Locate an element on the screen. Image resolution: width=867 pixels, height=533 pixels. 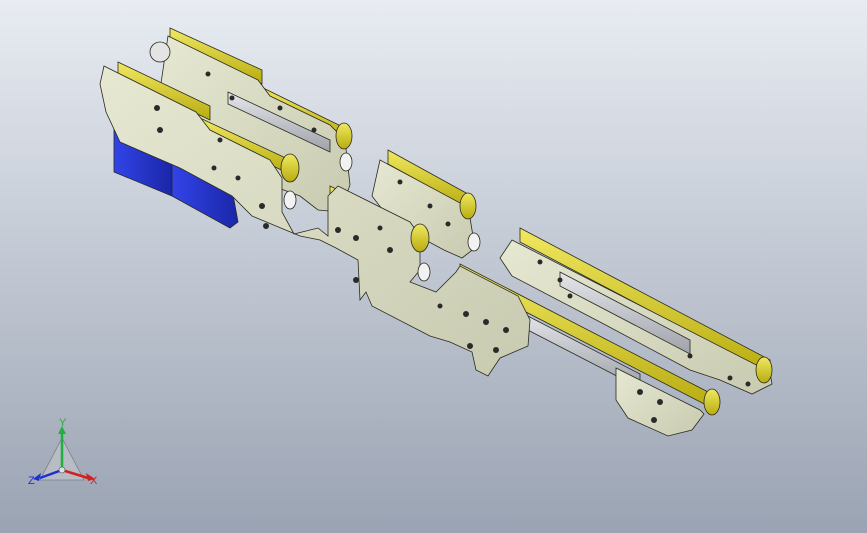
triad-origin is located at coordinates (62, 470).